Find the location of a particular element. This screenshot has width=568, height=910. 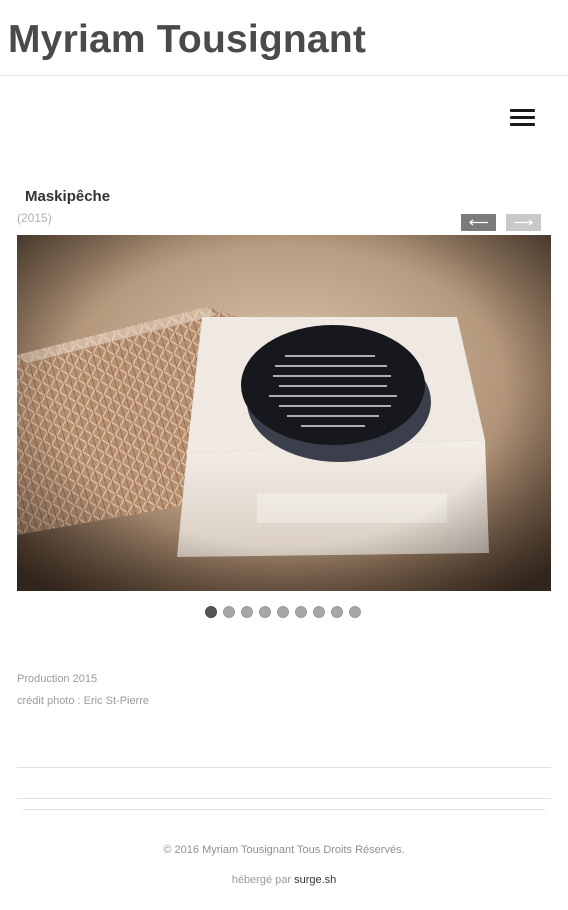

arrow-right-icon is located at coordinates (523, 222).